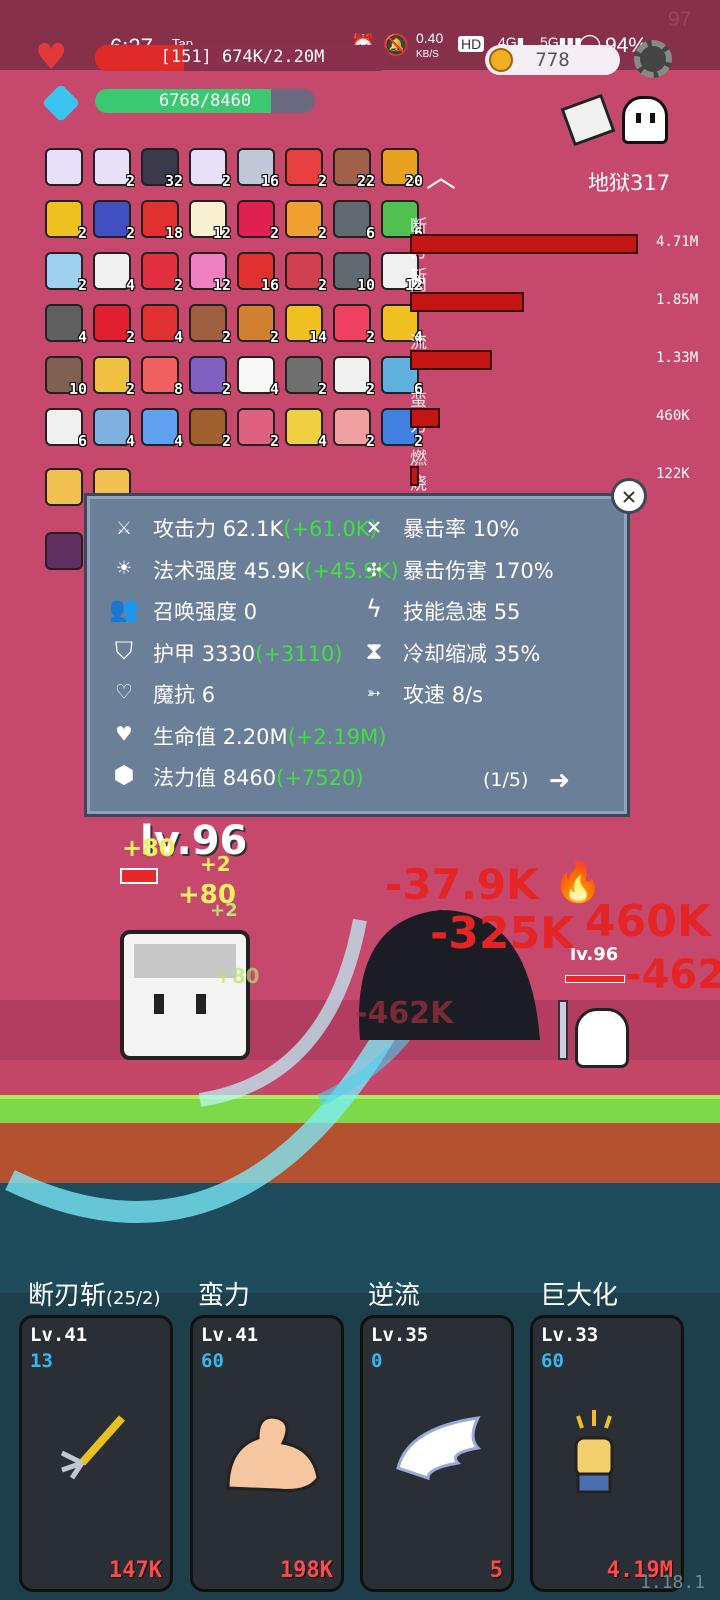 This screenshot has width=720, height=1600. I want to click on skill-cooldown: 60, so click(552, 1361).